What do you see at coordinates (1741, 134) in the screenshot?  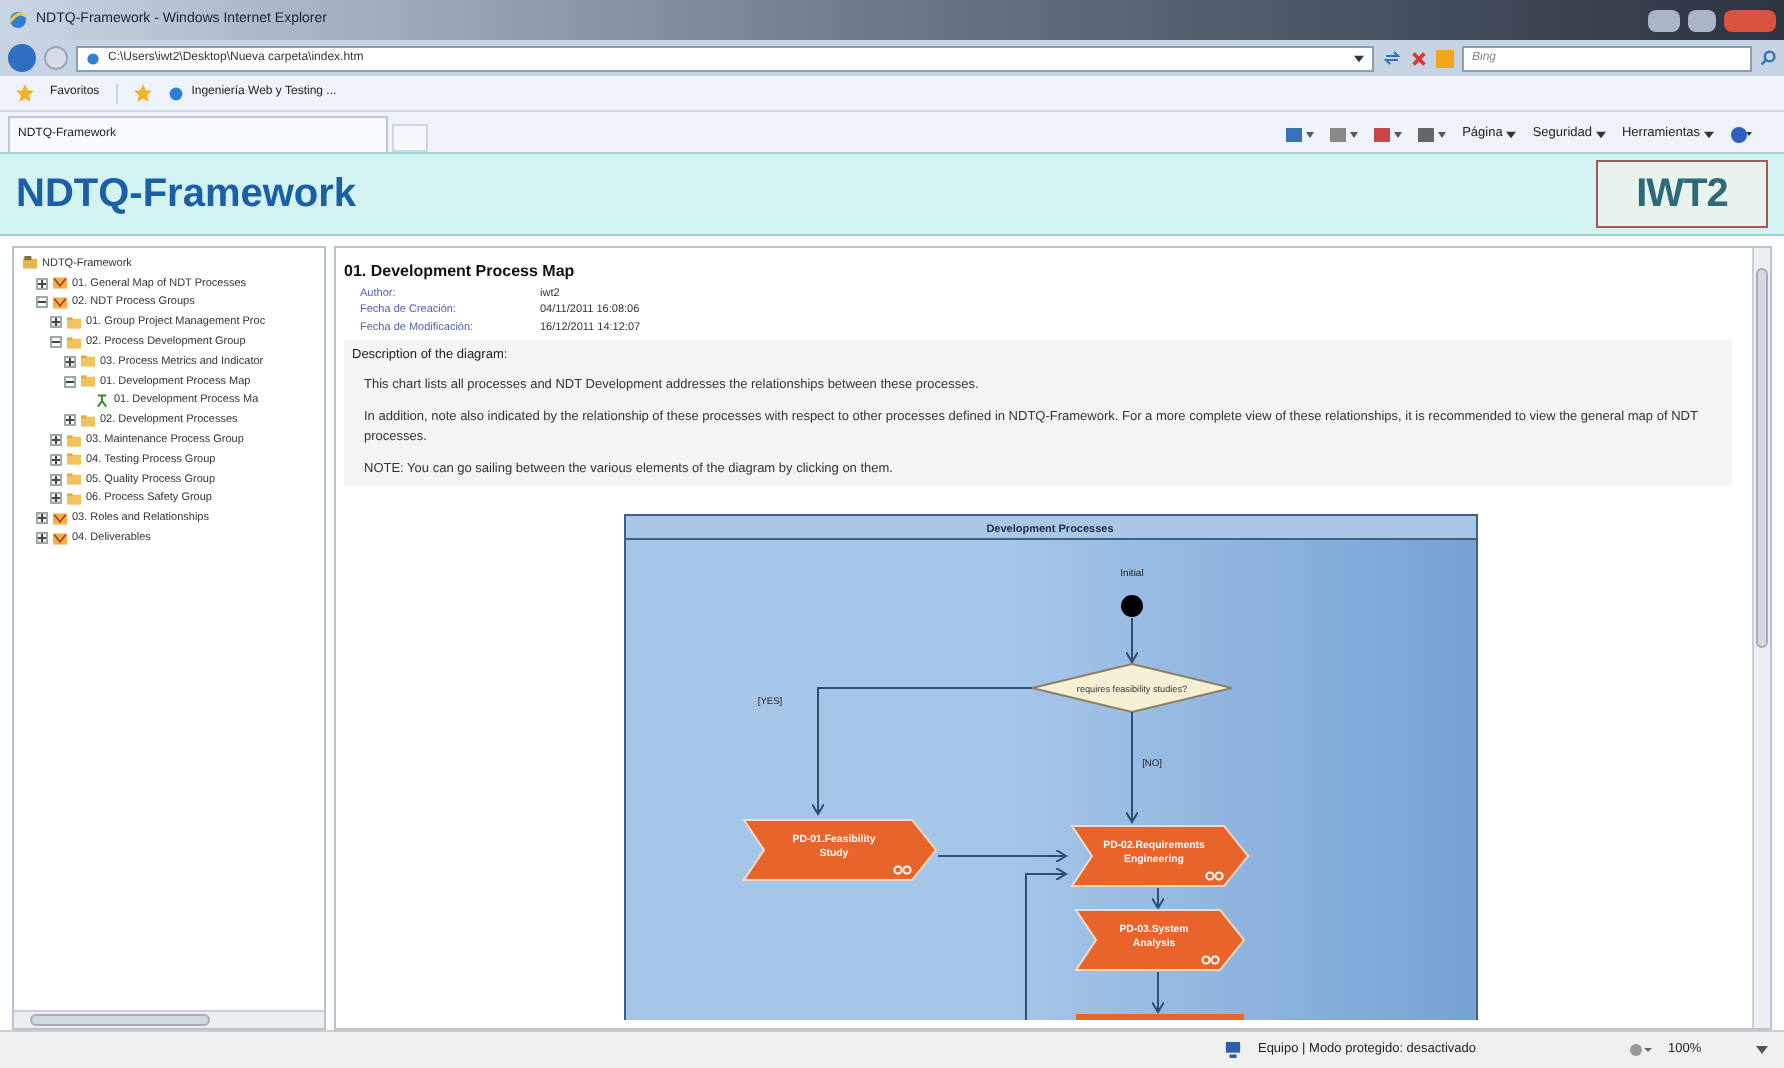 I see `help-icon` at bounding box center [1741, 134].